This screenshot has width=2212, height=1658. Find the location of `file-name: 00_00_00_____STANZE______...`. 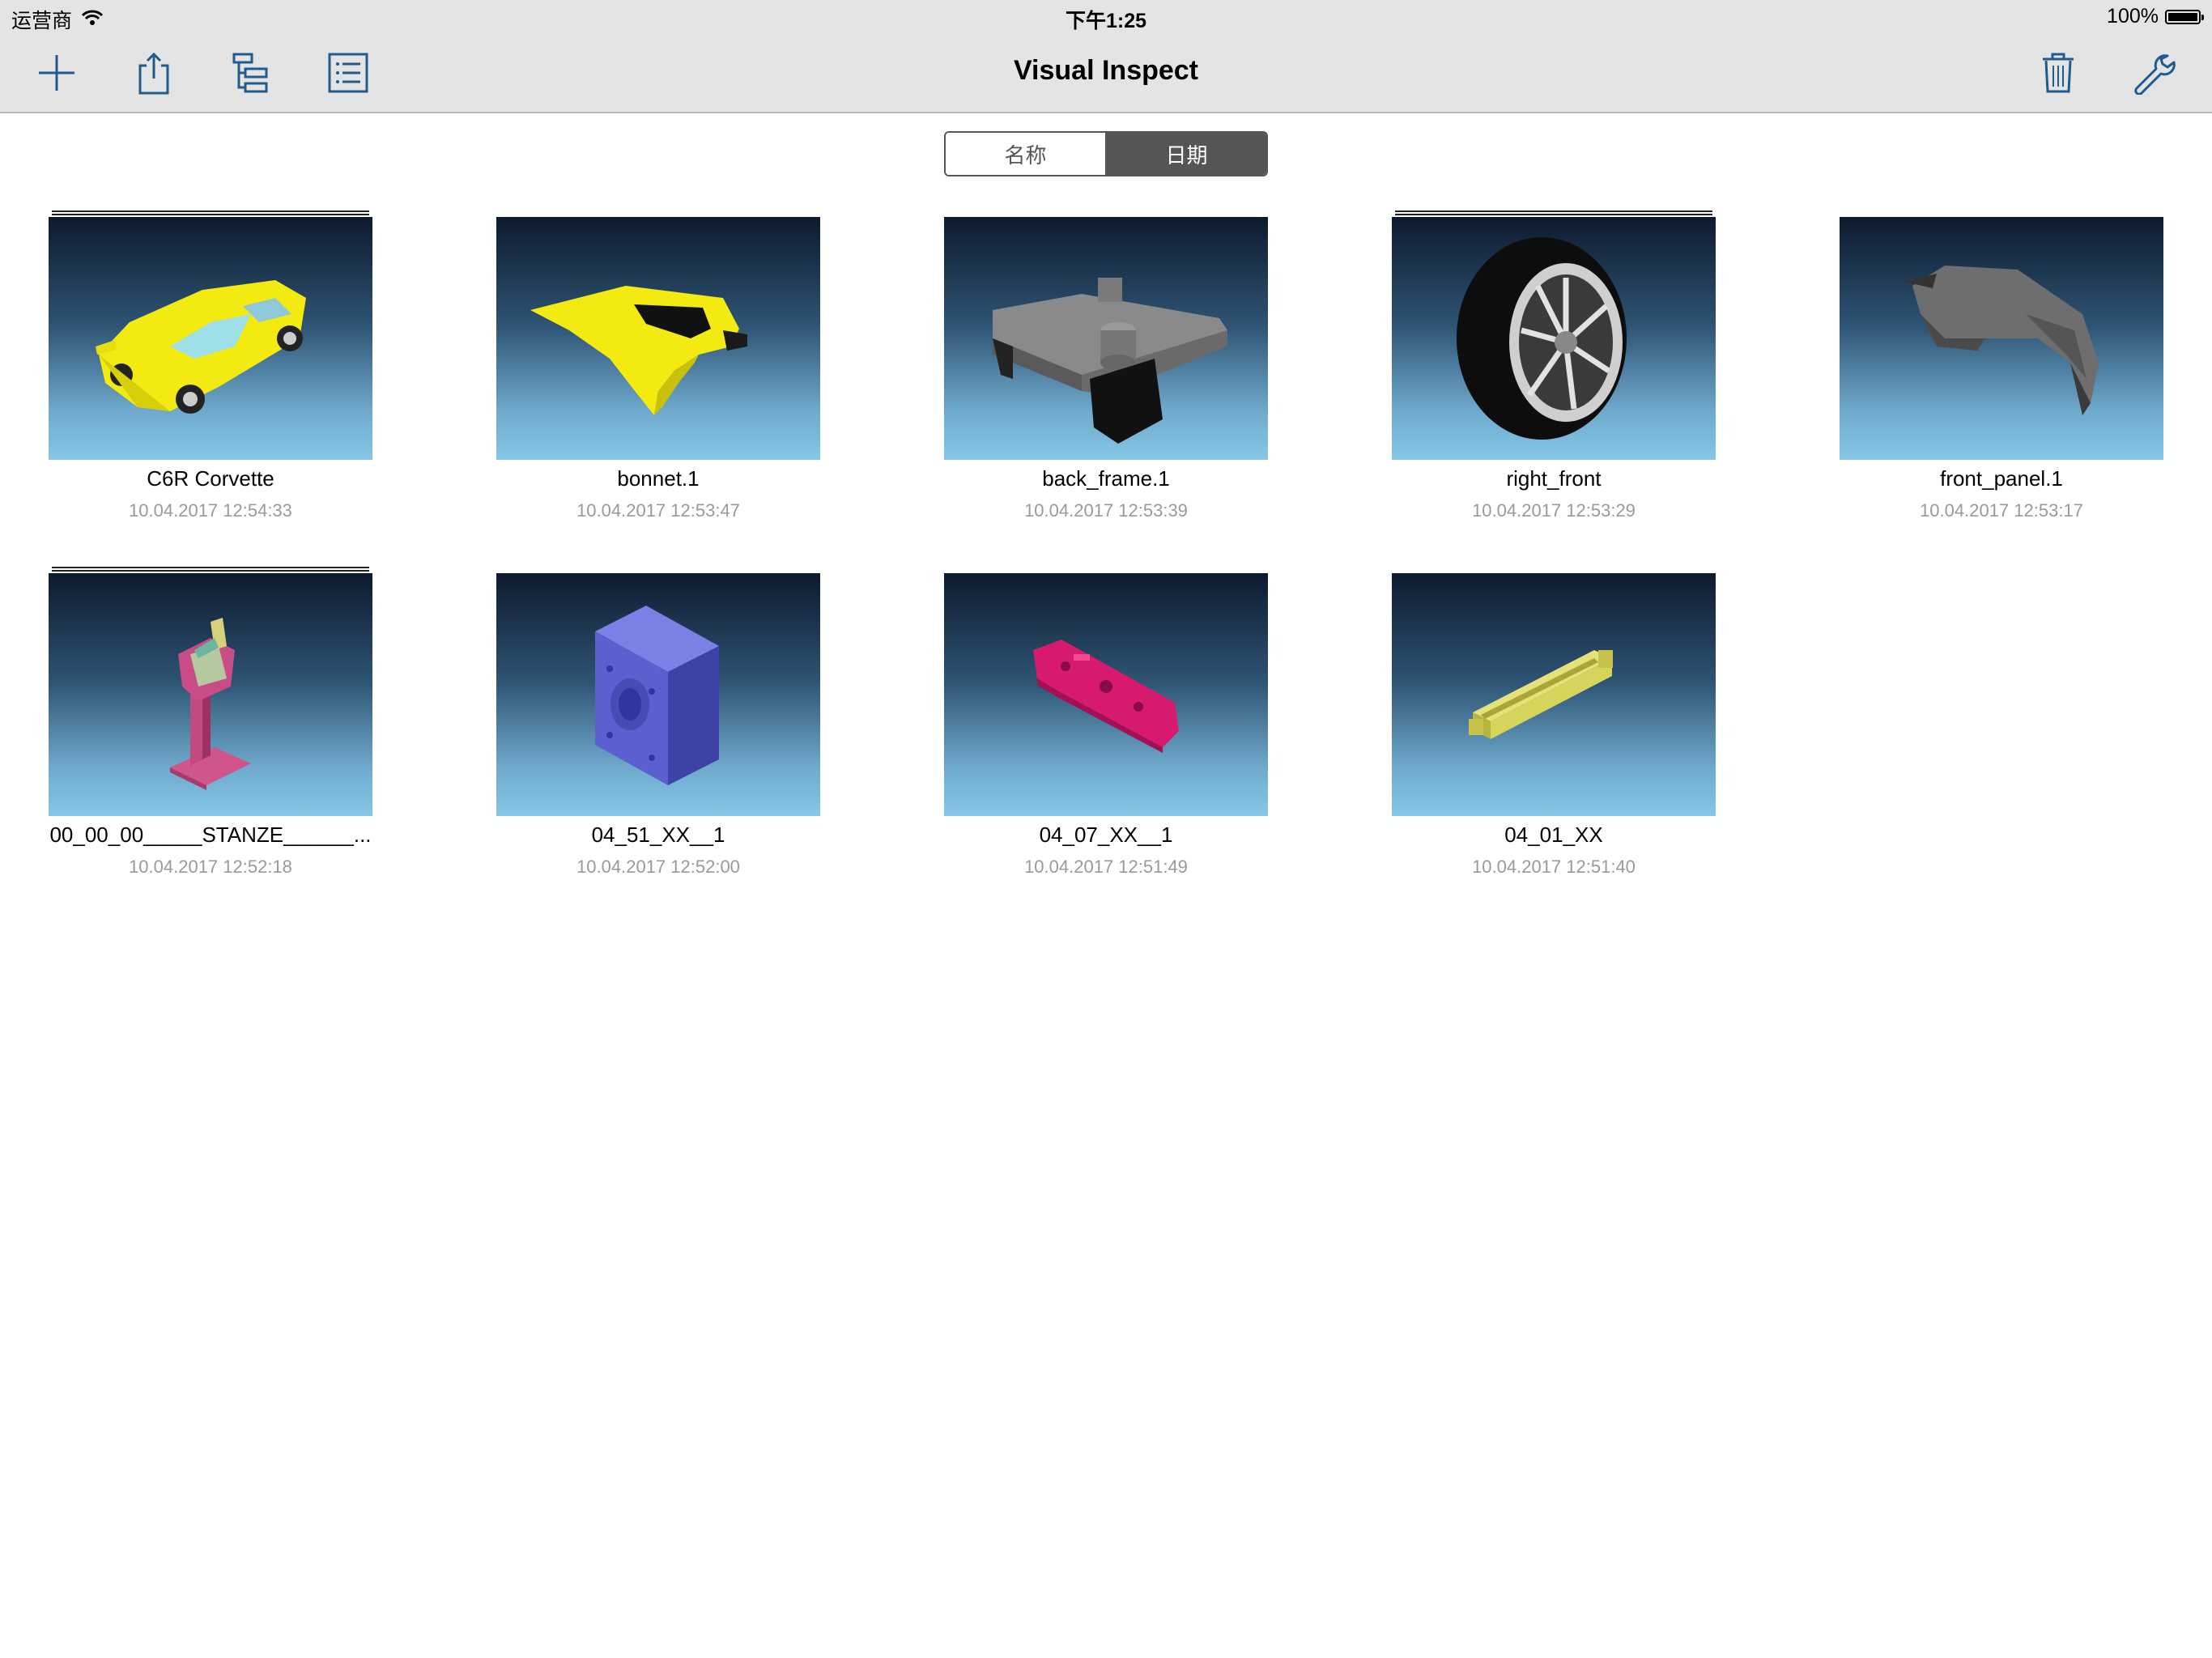

file-name: 00_00_00_____STANZE______... is located at coordinates (211, 835).